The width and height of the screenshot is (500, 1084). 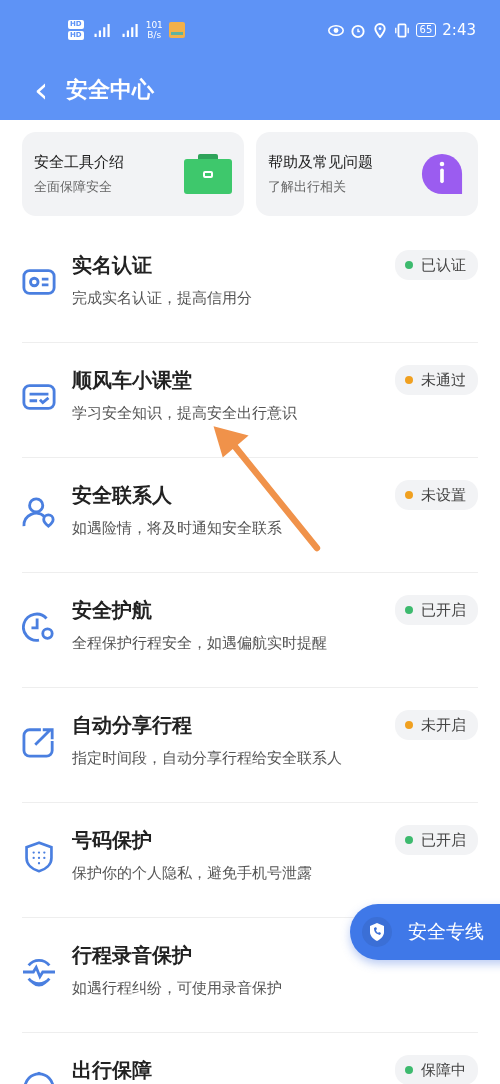 What do you see at coordinates (250, 630) in the screenshot?
I see `security-item: 安全护航 全程保护行程安全，如遇偏航实时提醒 已开启` at bounding box center [250, 630].